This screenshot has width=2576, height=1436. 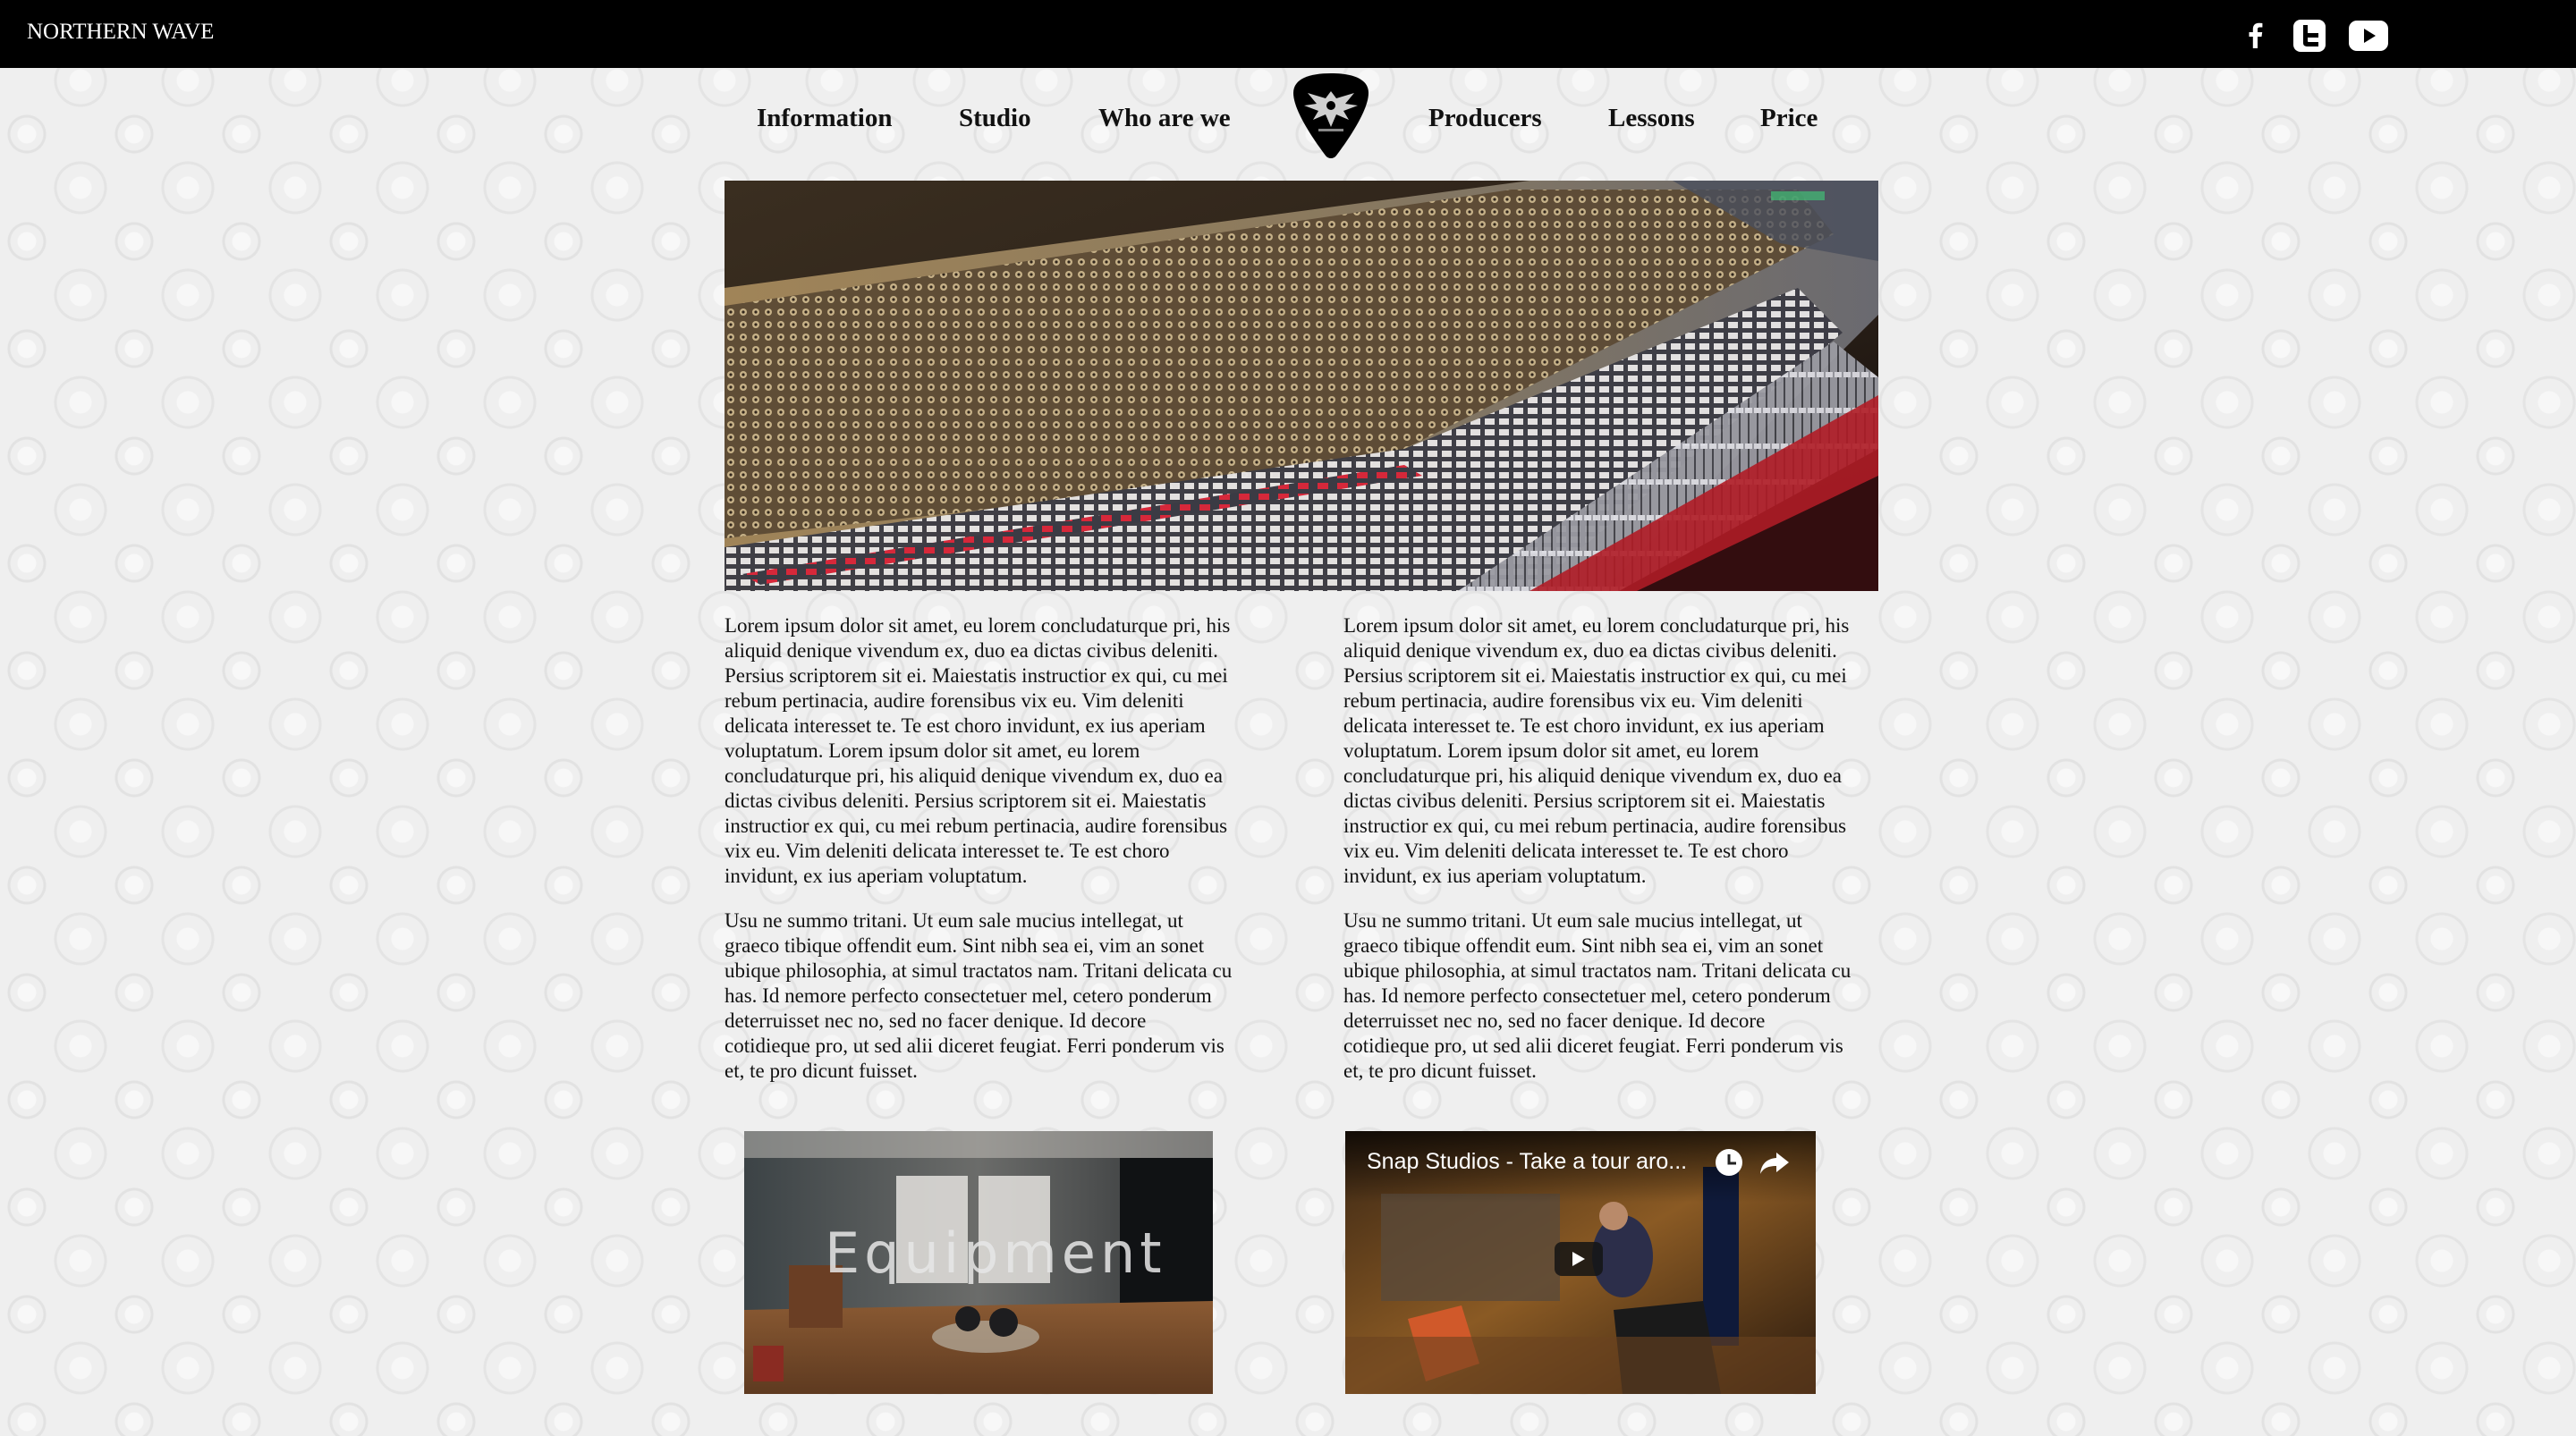 What do you see at coordinates (120, 32) in the screenshot?
I see `brand-name: NORTHERN WAVE` at bounding box center [120, 32].